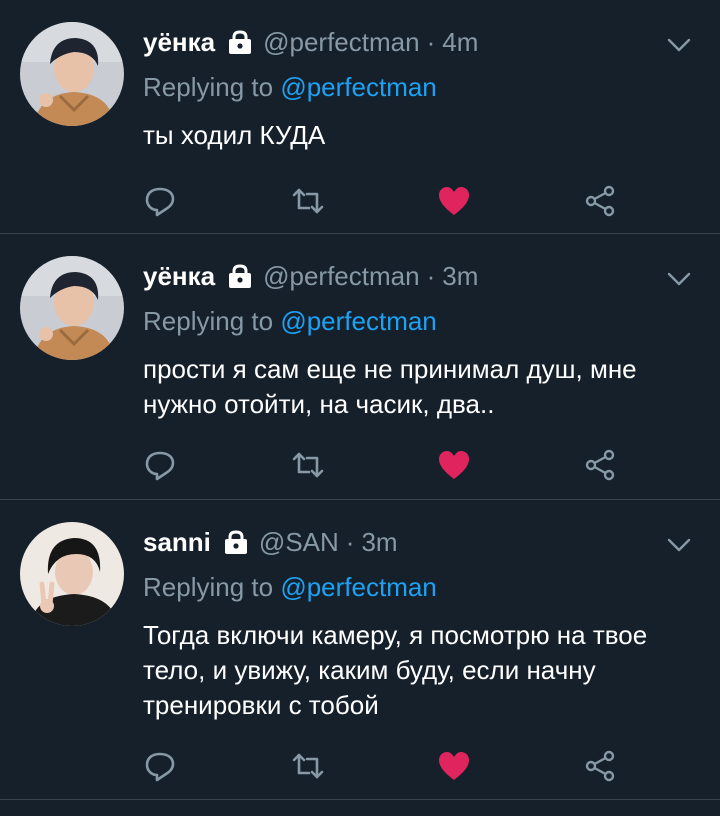 Image resolution: width=720 pixels, height=816 pixels. I want to click on tweet-header: уёнка @perfectman · 3m, so click(310, 276).